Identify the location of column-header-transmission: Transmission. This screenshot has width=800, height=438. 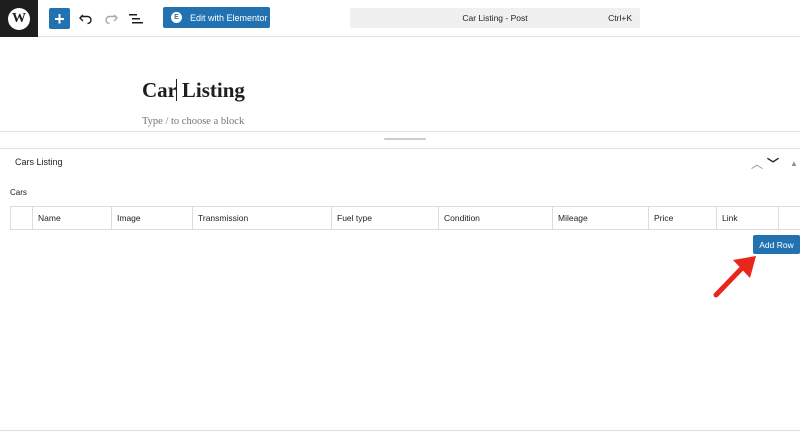
(262, 218).